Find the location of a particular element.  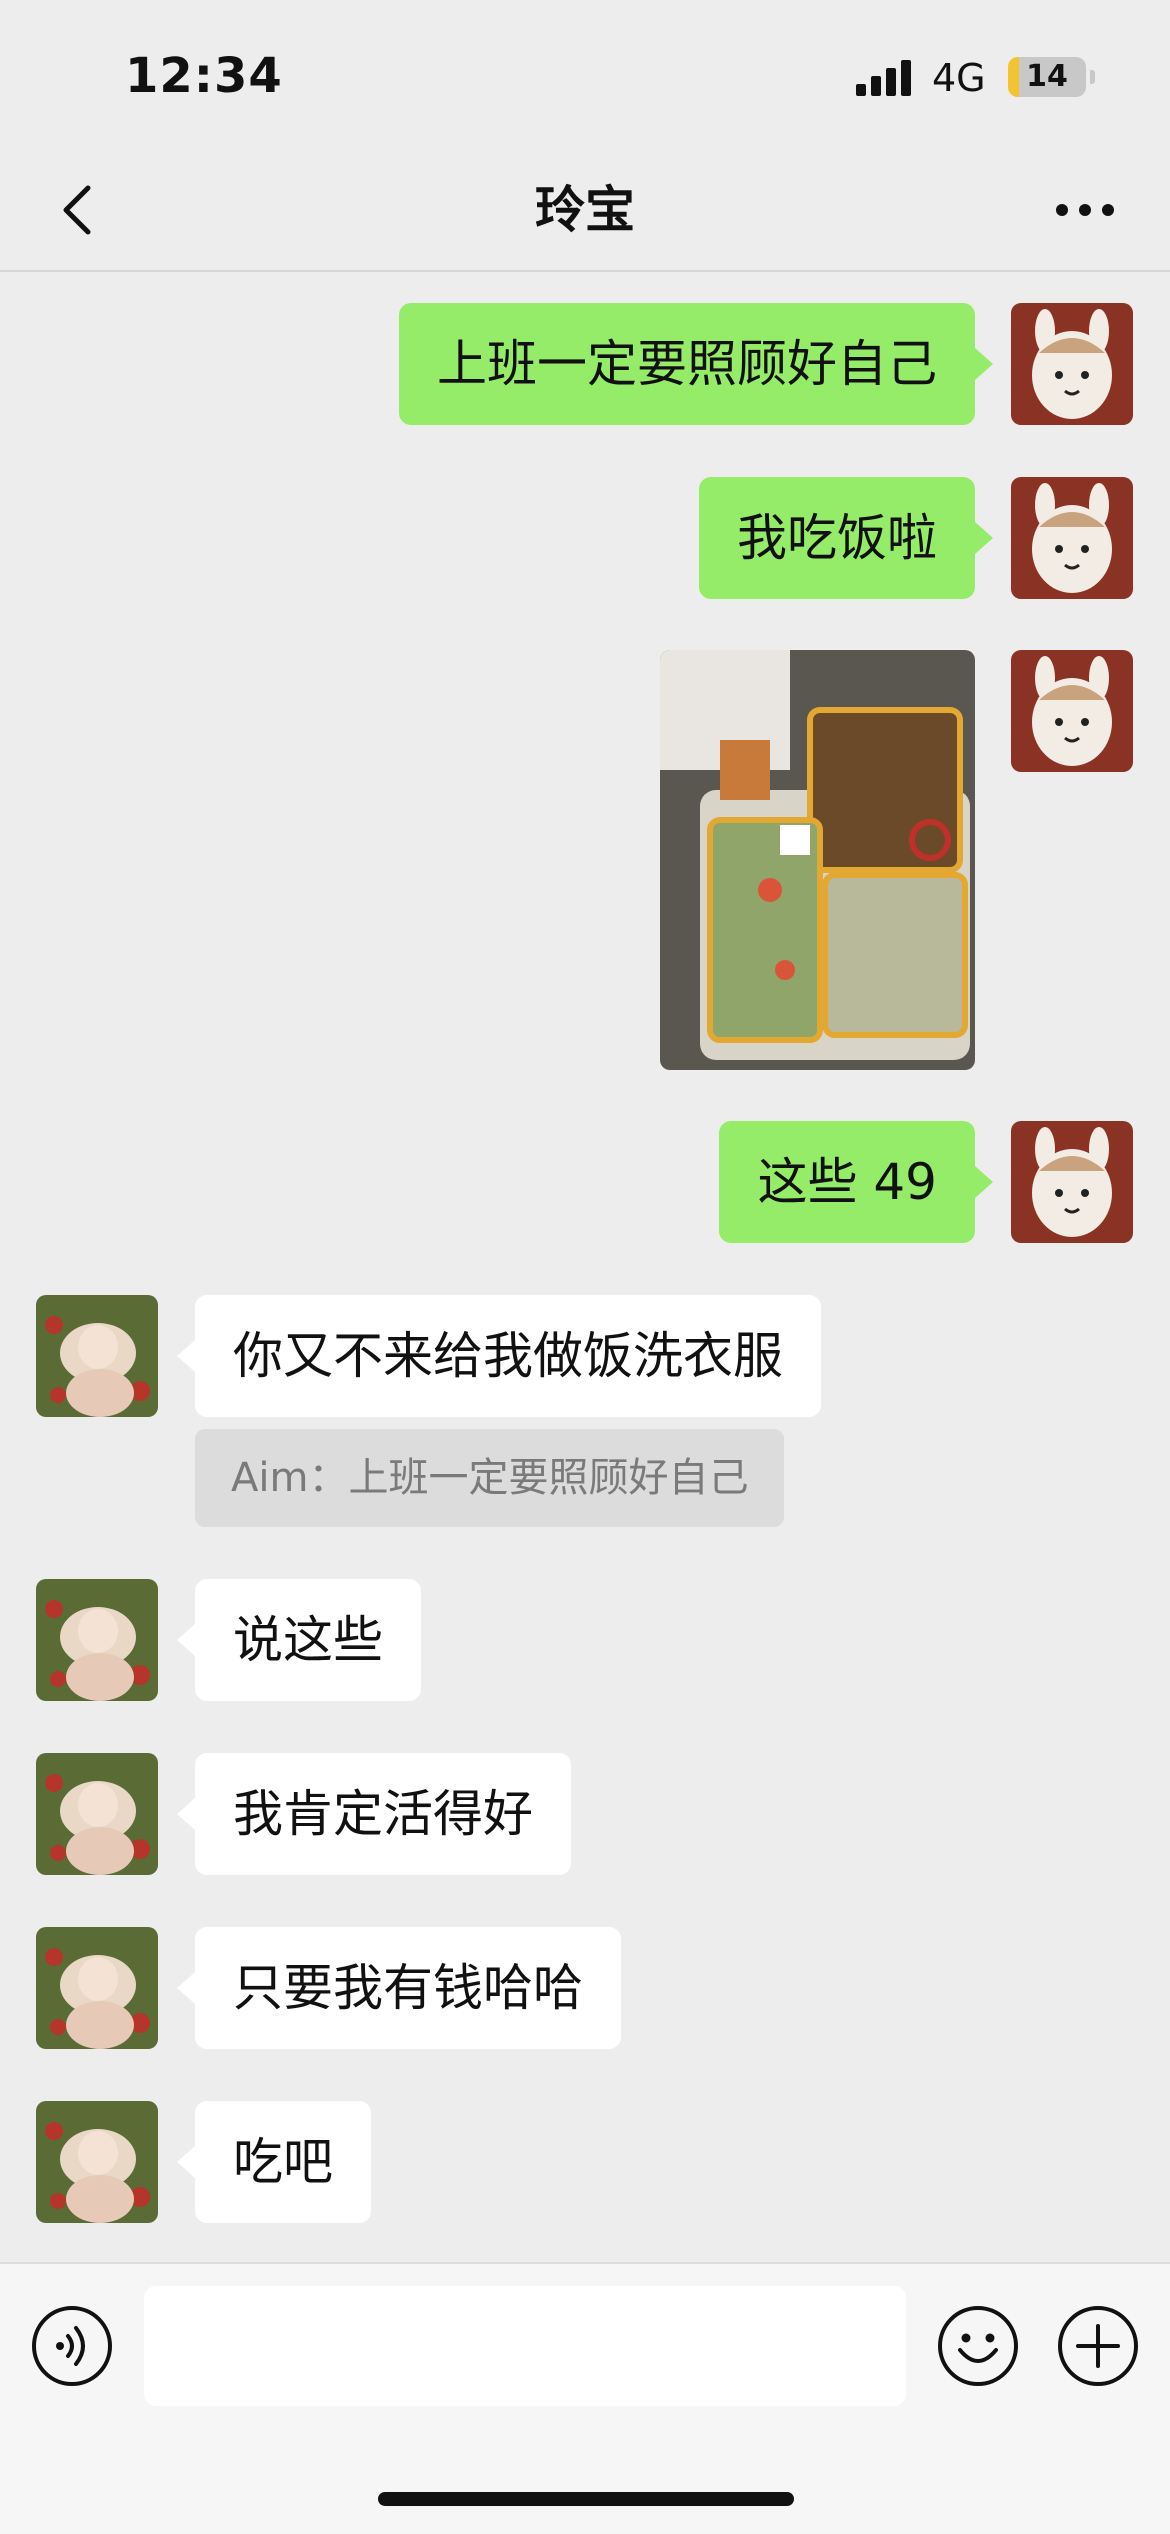

battery-tip is located at coordinates (1092, 77).